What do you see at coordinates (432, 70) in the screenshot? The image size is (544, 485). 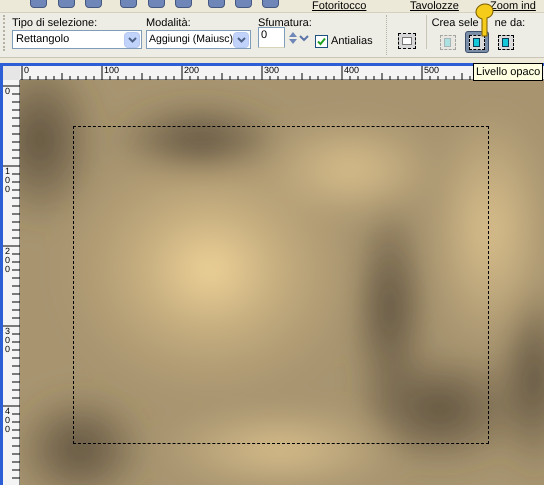 I see `ruler-label: 500` at bounding box center [432, 70].